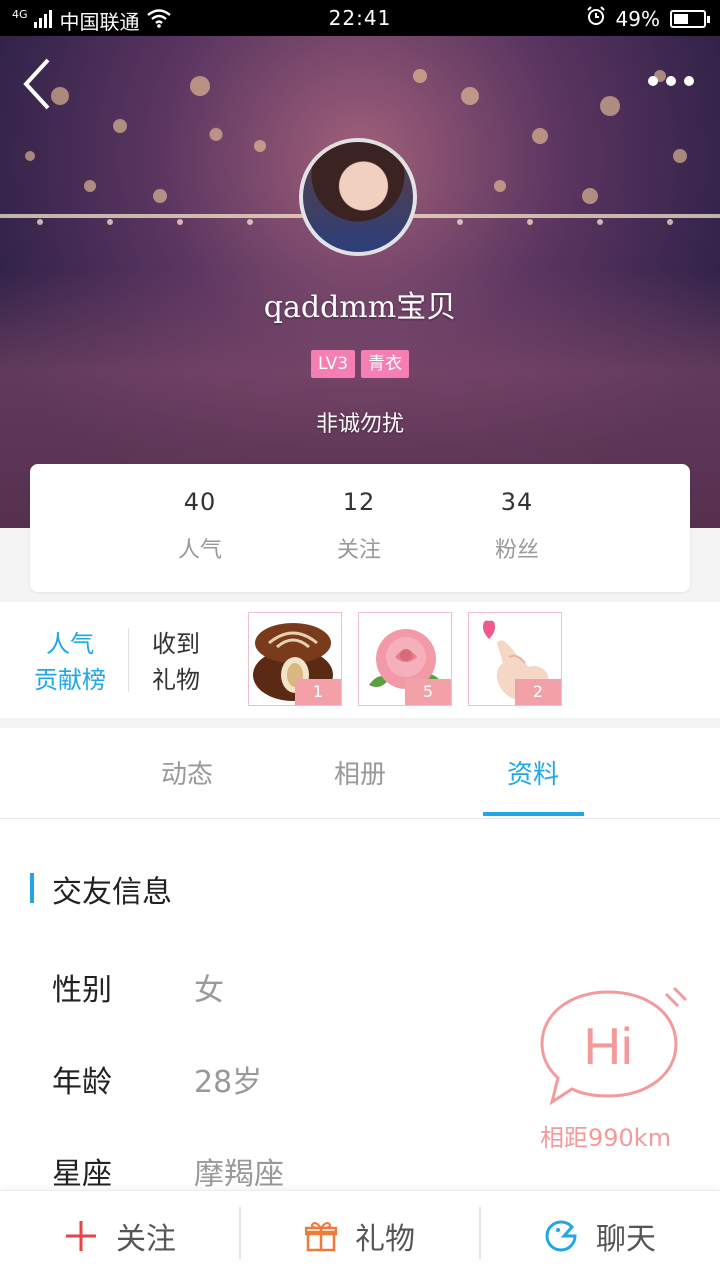  What do you see at coordinates (533, 772) in the screenshot?
I see `tab-profile-info: 资料` at bounding box center [533, 772].